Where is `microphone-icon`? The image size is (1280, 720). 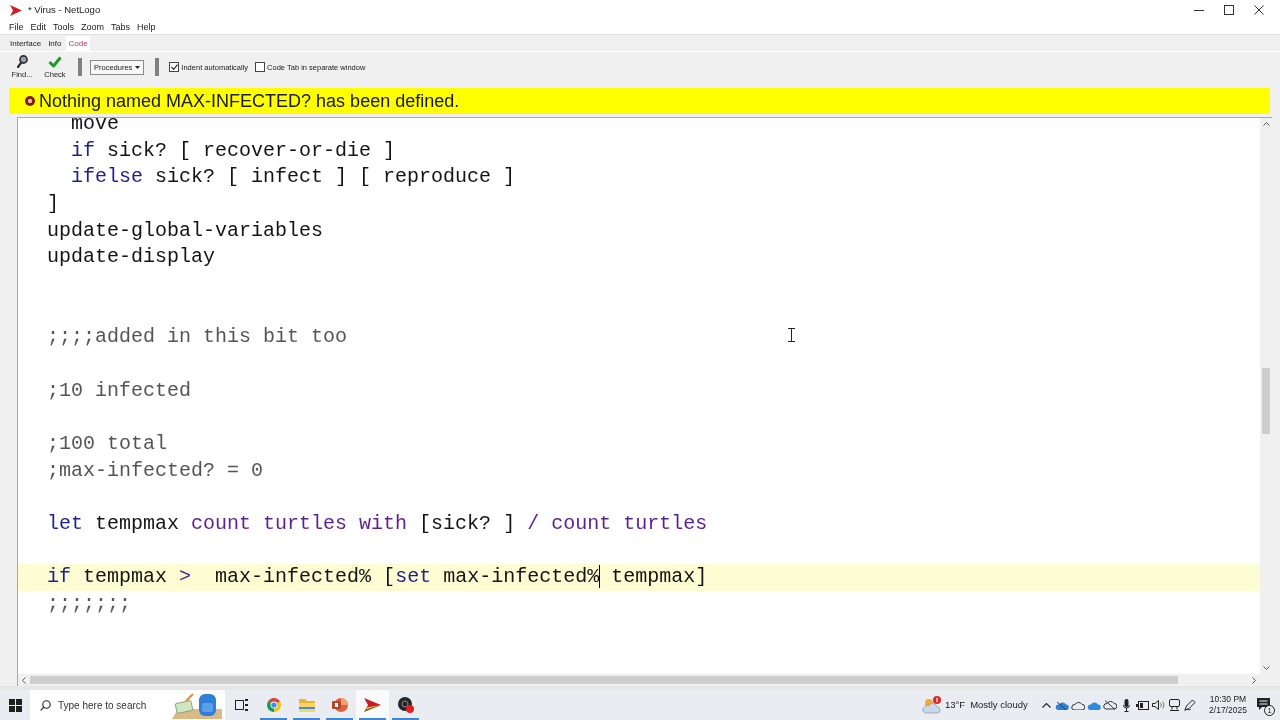 microphone-icon is located at coordinates (1126, 705).